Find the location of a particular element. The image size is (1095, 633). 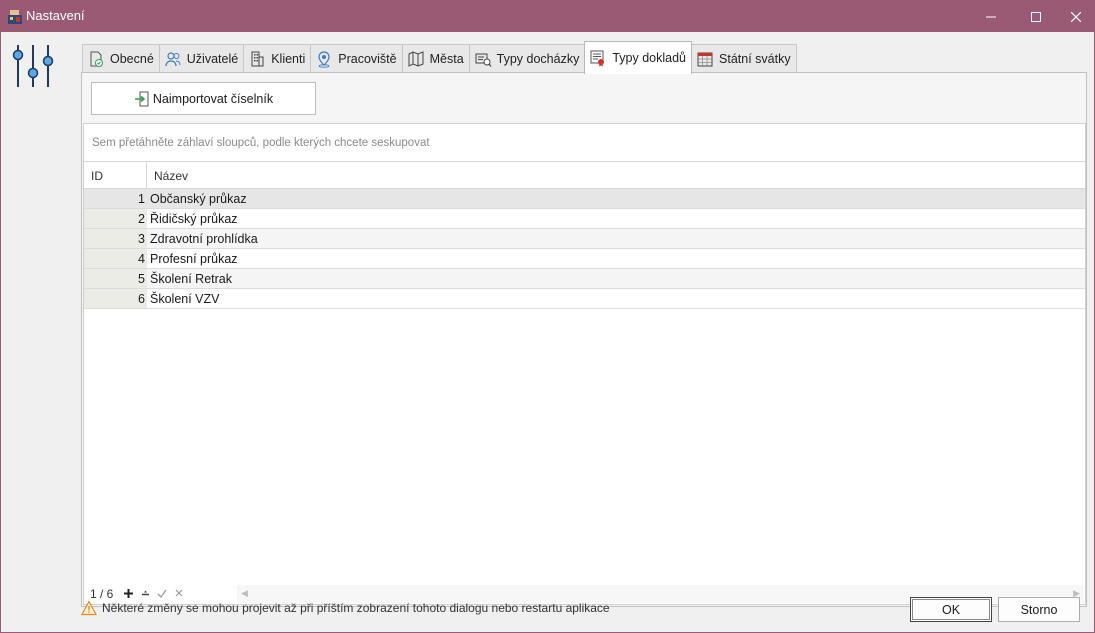

document-check-icon is located at coordinates (96, 59).